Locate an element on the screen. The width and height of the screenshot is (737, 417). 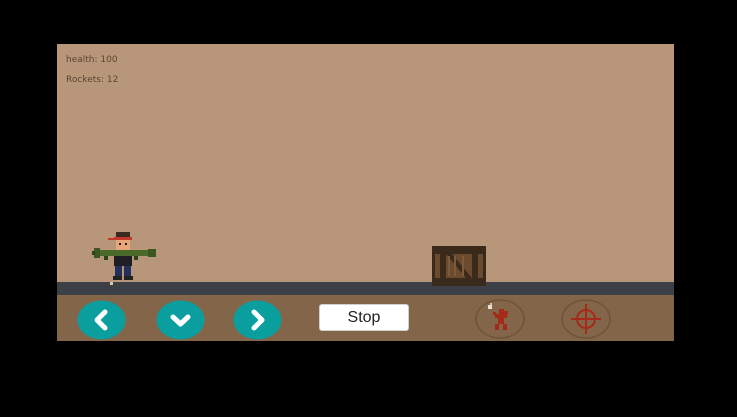
crosshair-icon is located at coordinates (586, 319).